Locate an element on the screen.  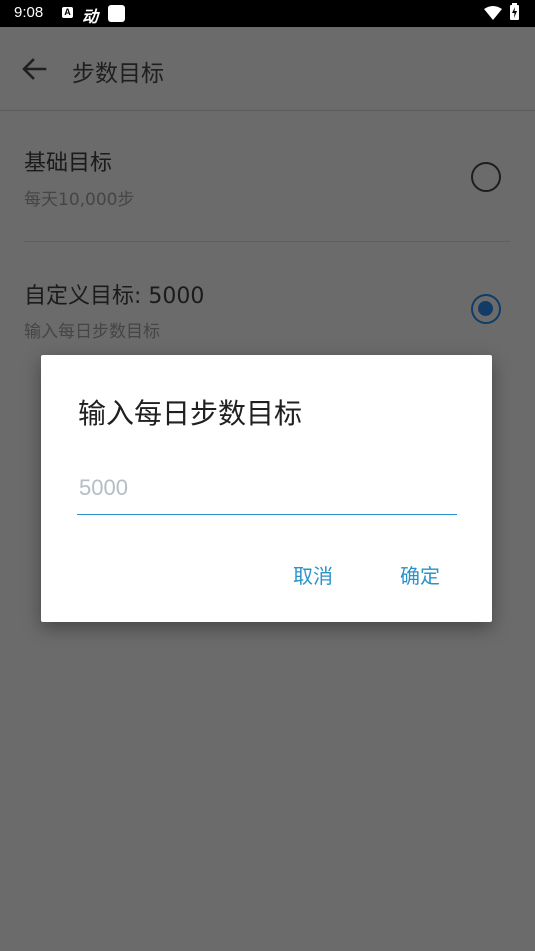
square-icon is located at coordinates (116, 13).